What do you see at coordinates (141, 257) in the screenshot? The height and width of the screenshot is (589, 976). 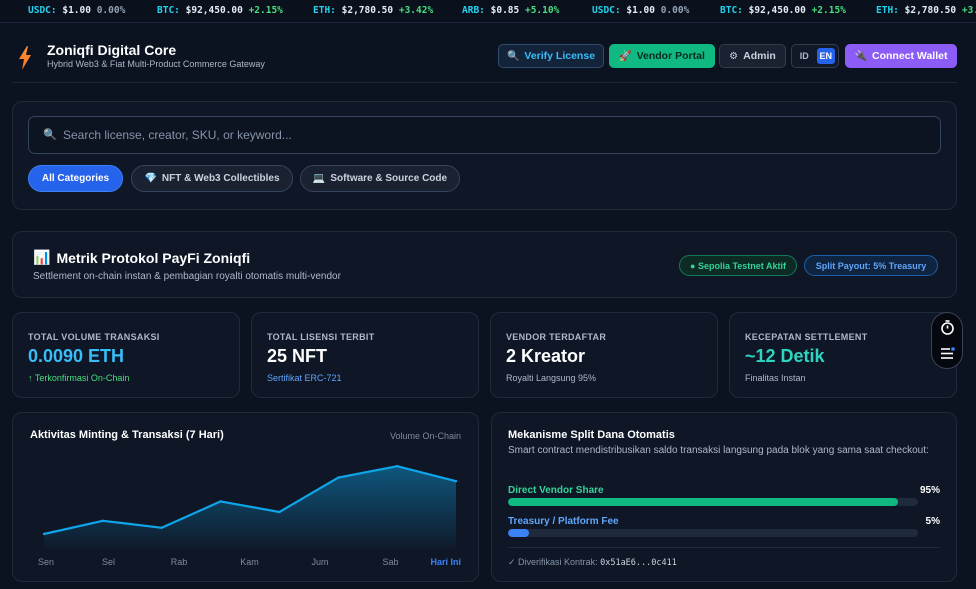 I see `metrics-title: 📊 Metrik Protokol PayFi Zoniqfi` at bounding box center [141, 257].